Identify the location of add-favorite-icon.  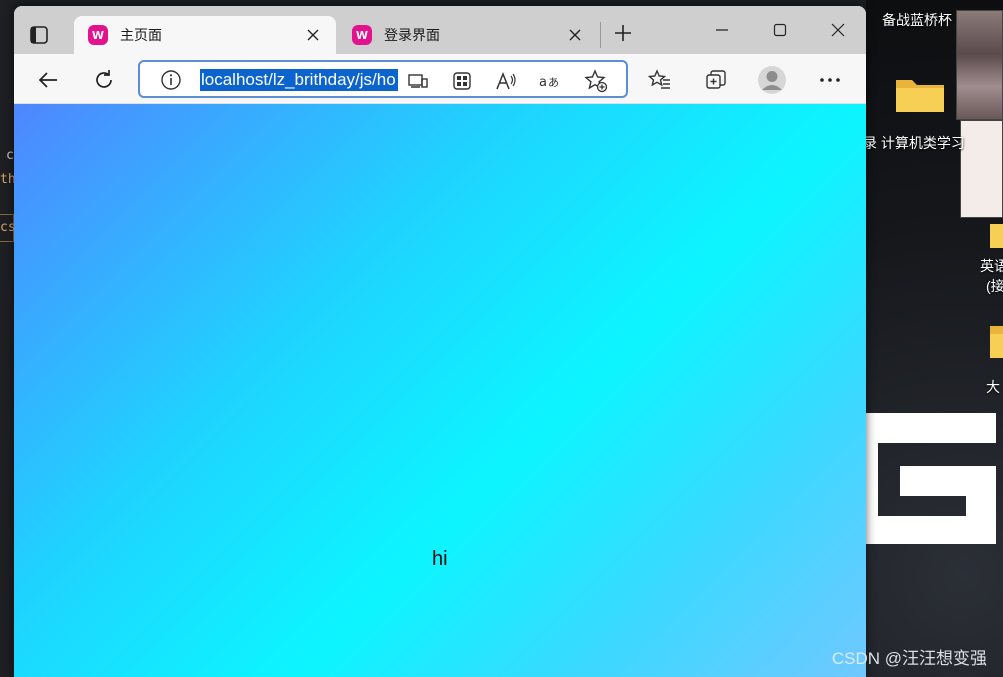
(596, 81).